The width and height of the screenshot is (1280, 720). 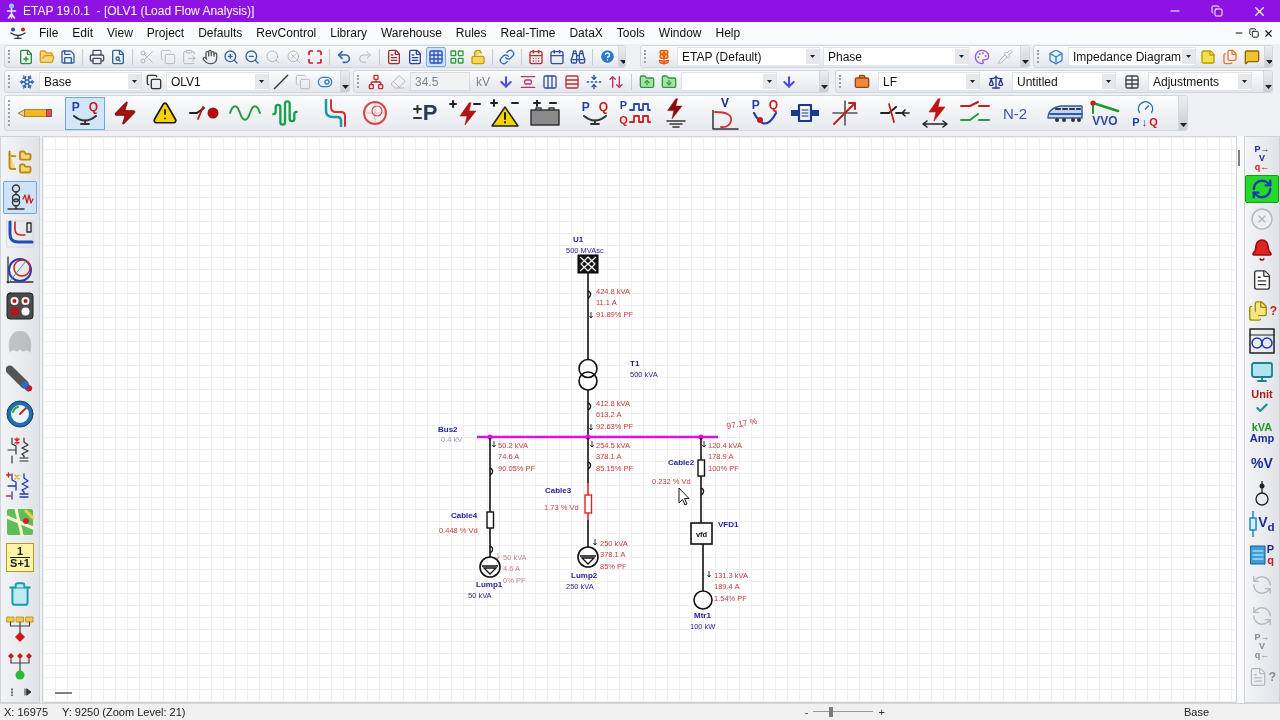 What do you see at coordinates (375, 113) in the screenshot?
I see `circle-chart-icon` at bounding box center [375, 113].